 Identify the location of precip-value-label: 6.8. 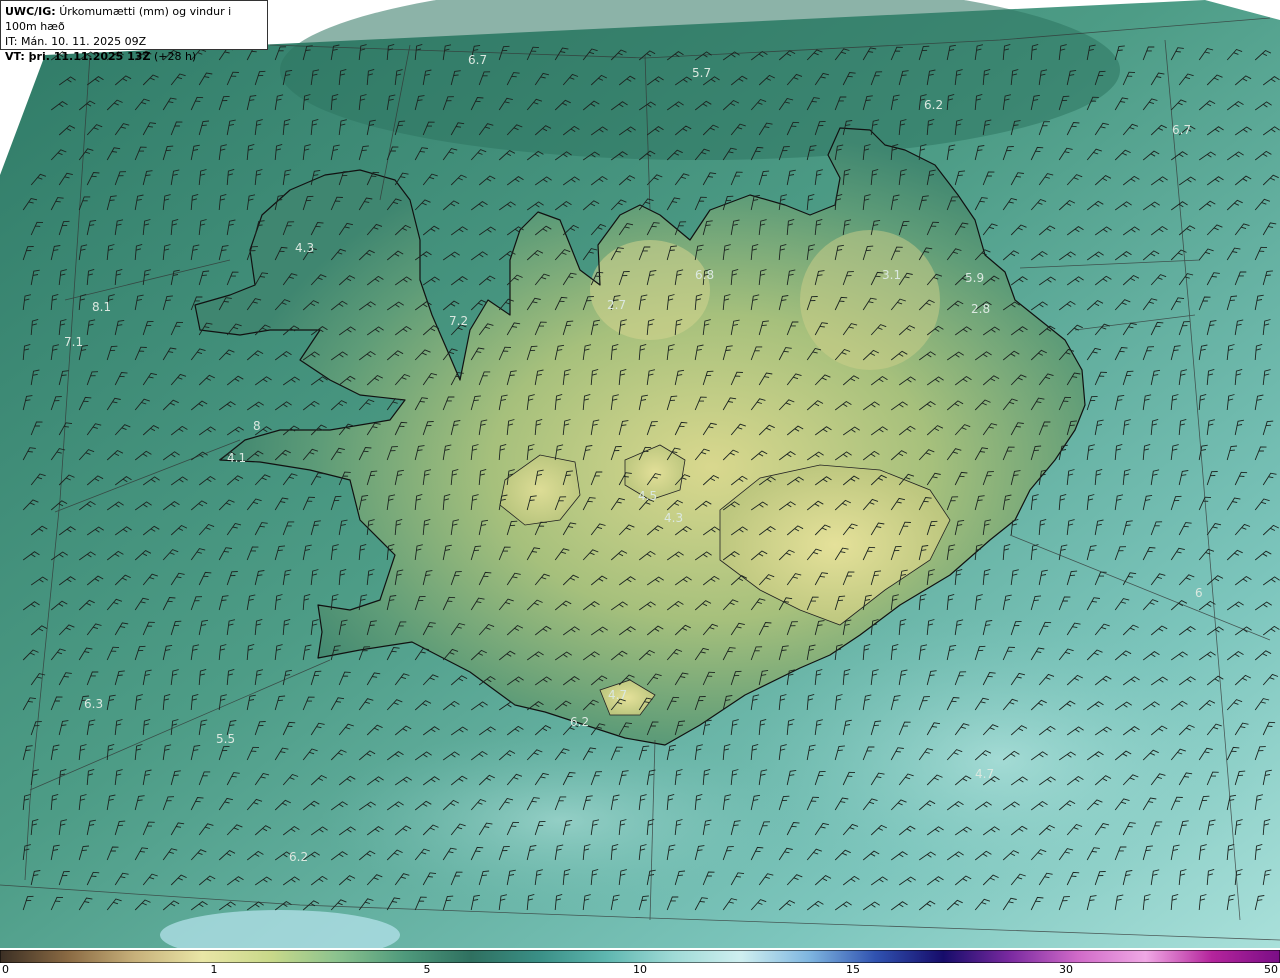
(704, 275).